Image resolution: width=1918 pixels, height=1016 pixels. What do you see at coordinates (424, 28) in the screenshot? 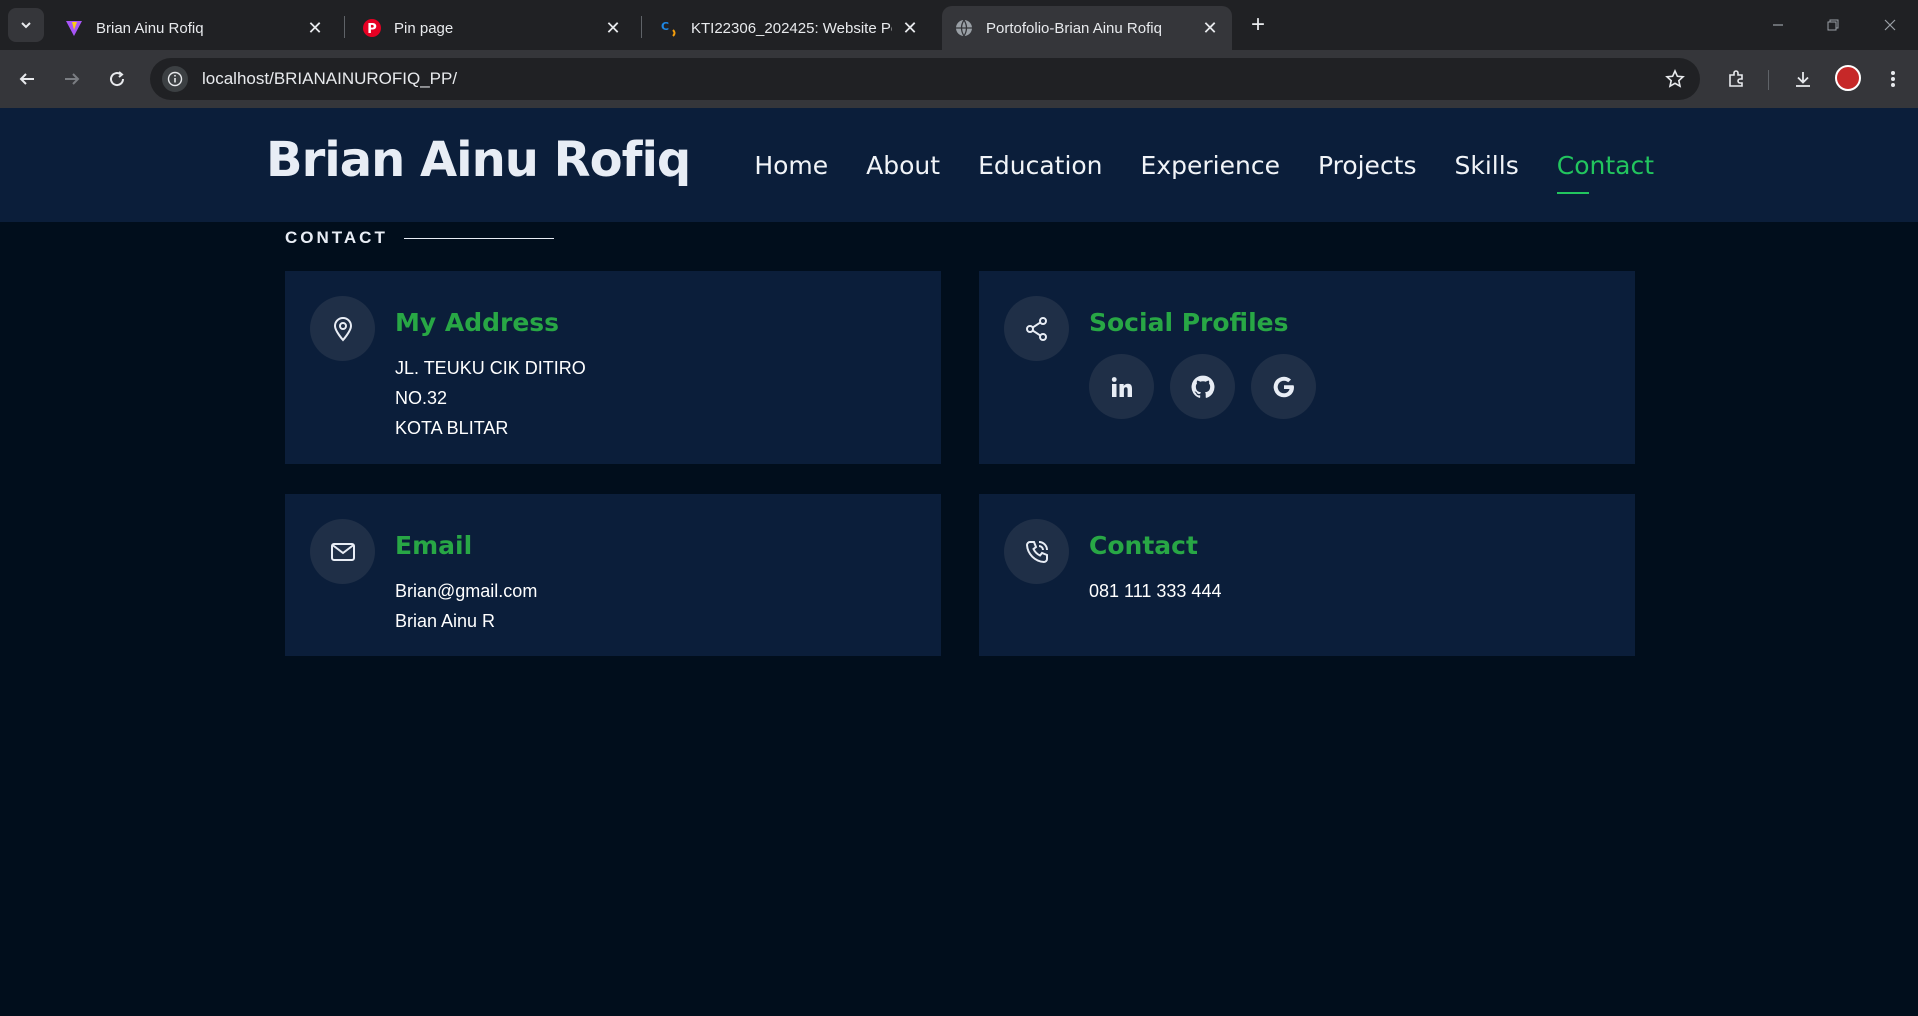
I see `tab-title: Pin page` at bounding box center [424, 28].